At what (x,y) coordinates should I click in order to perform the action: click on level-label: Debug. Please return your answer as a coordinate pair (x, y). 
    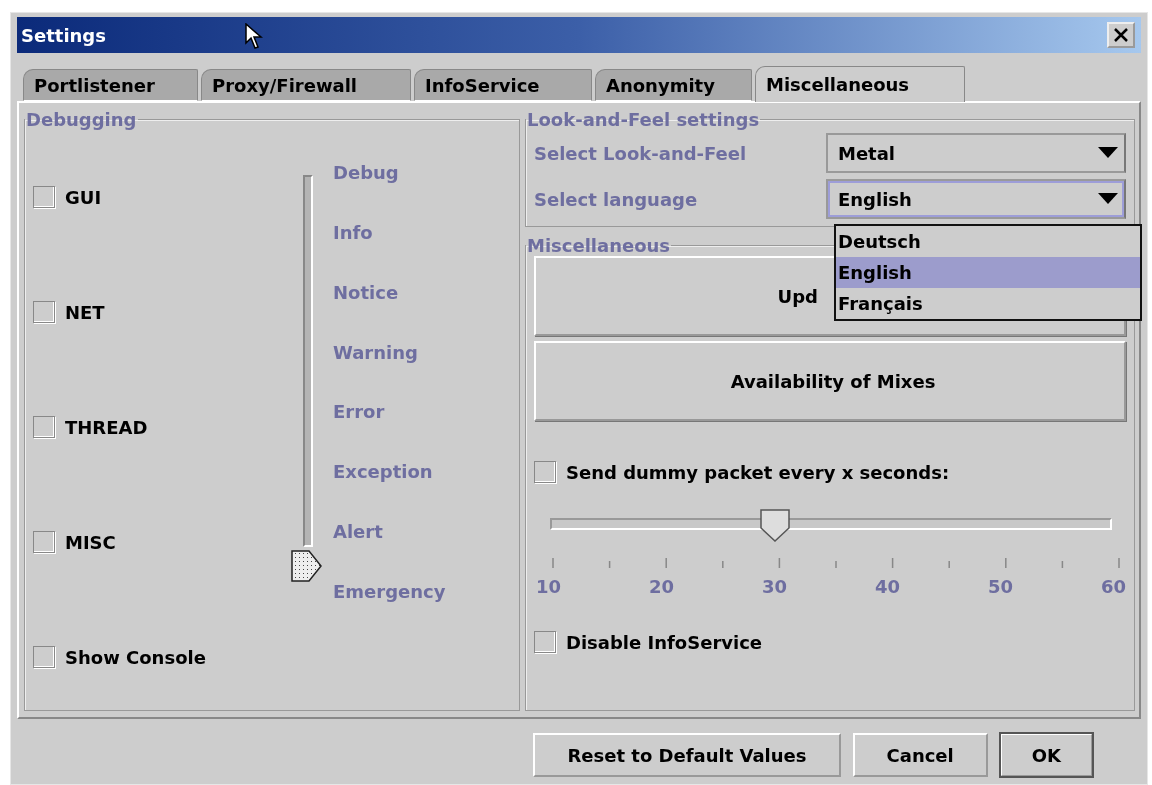
    Looking at the image, I should click on (366, 172).